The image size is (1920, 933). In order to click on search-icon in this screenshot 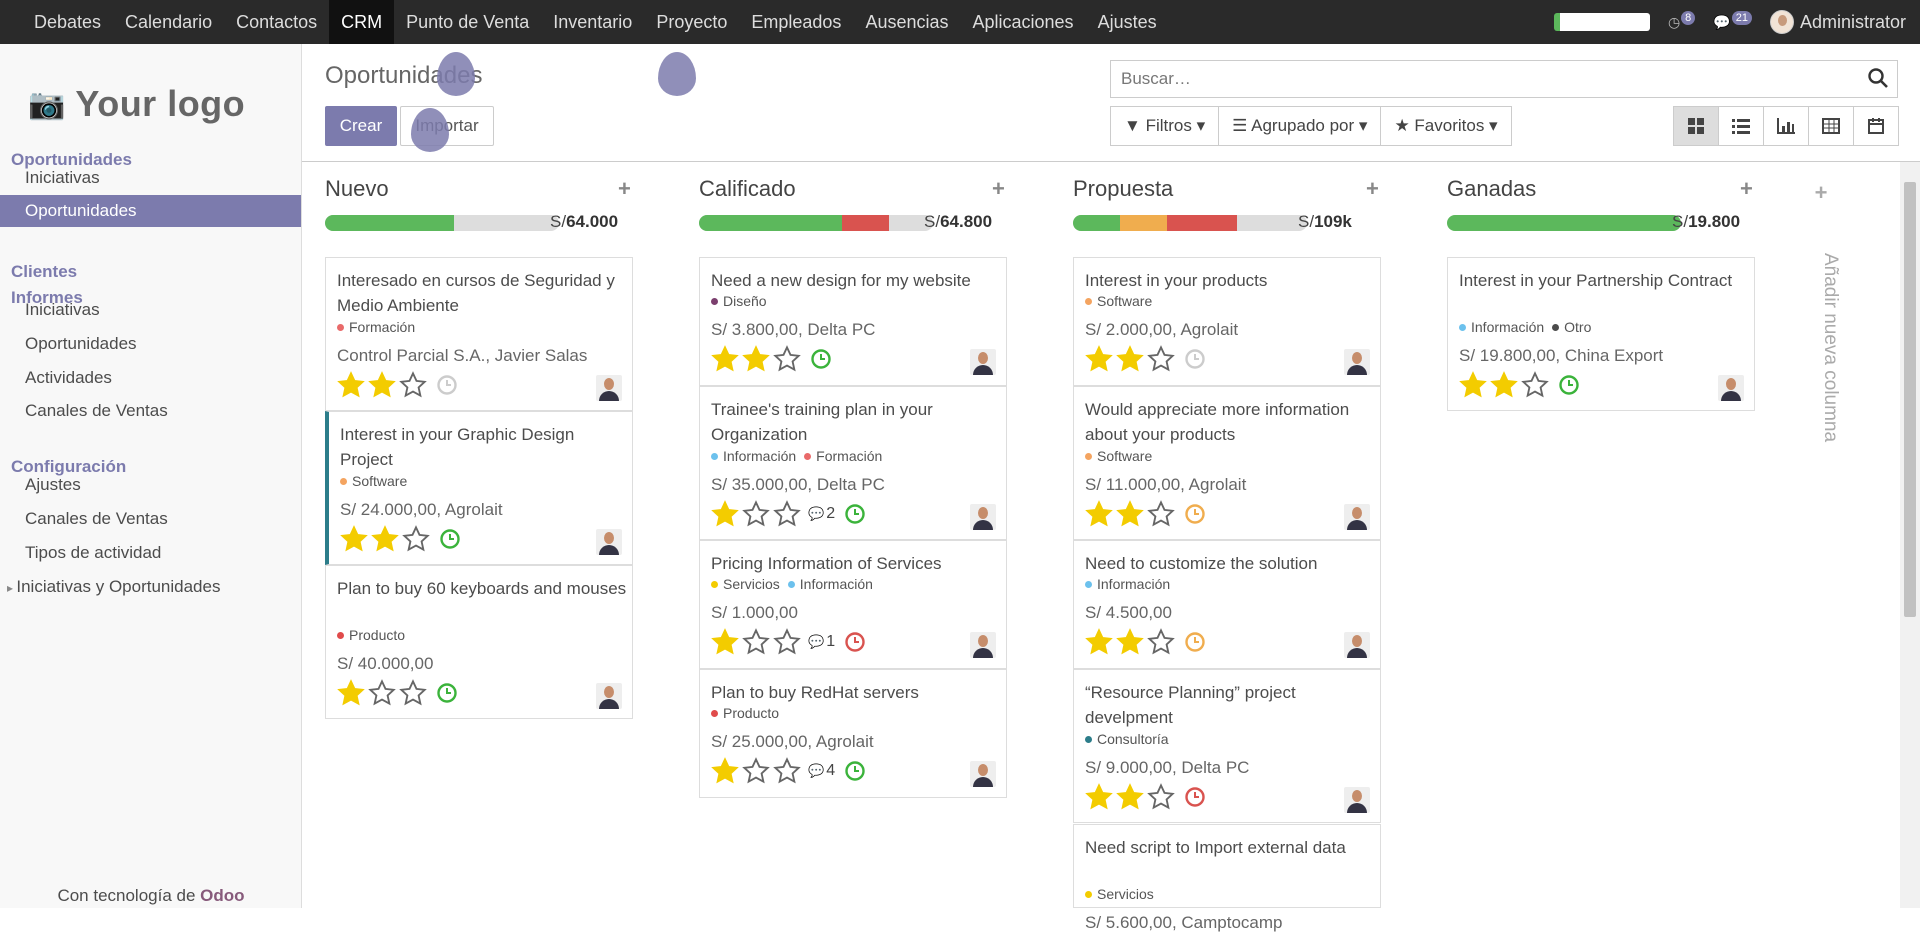, I will do `click(1878, 78)`.